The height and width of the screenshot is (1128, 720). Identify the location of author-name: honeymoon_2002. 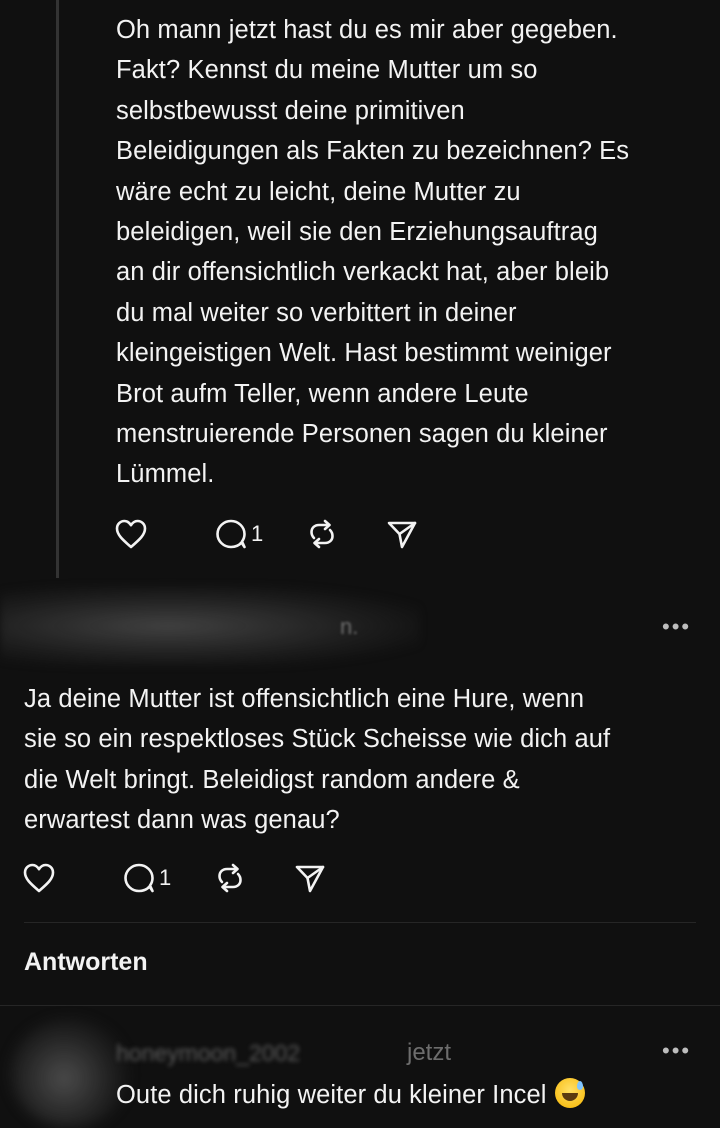
(208, 1053).